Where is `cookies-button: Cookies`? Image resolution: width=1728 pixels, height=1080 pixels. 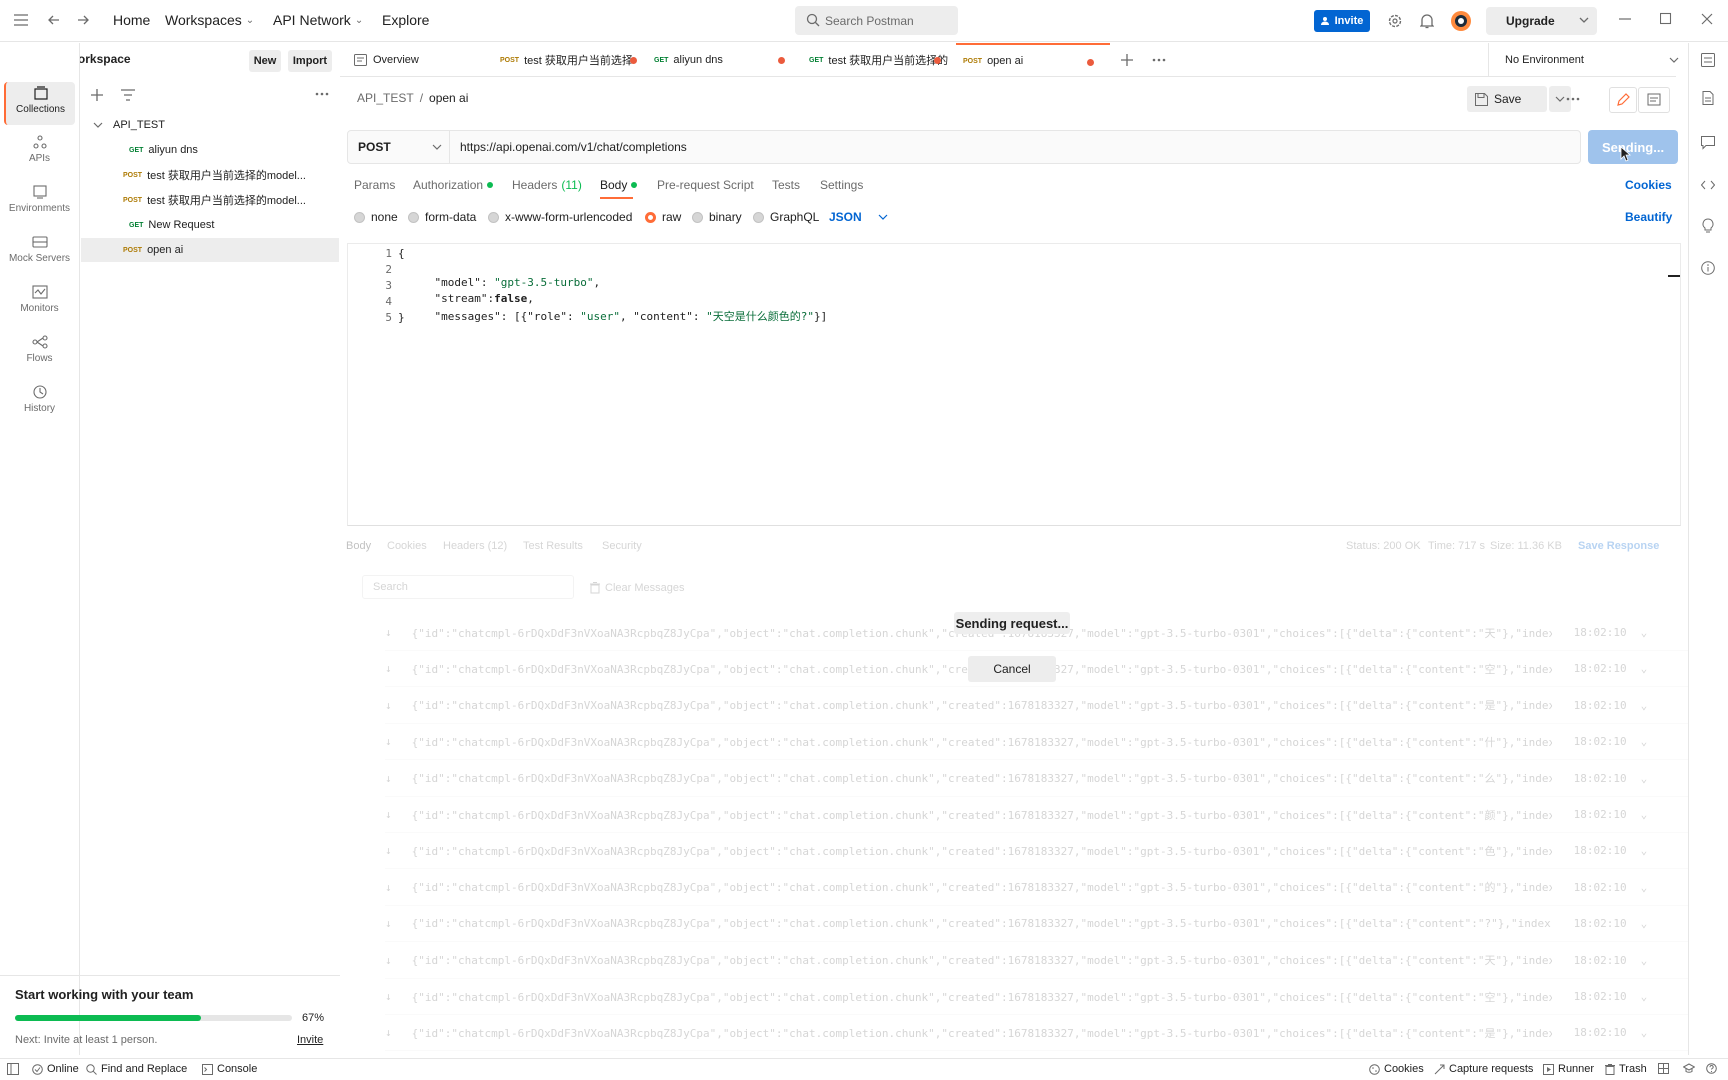
cookies-button: Cookies is located at coordinates (1396, 1069).